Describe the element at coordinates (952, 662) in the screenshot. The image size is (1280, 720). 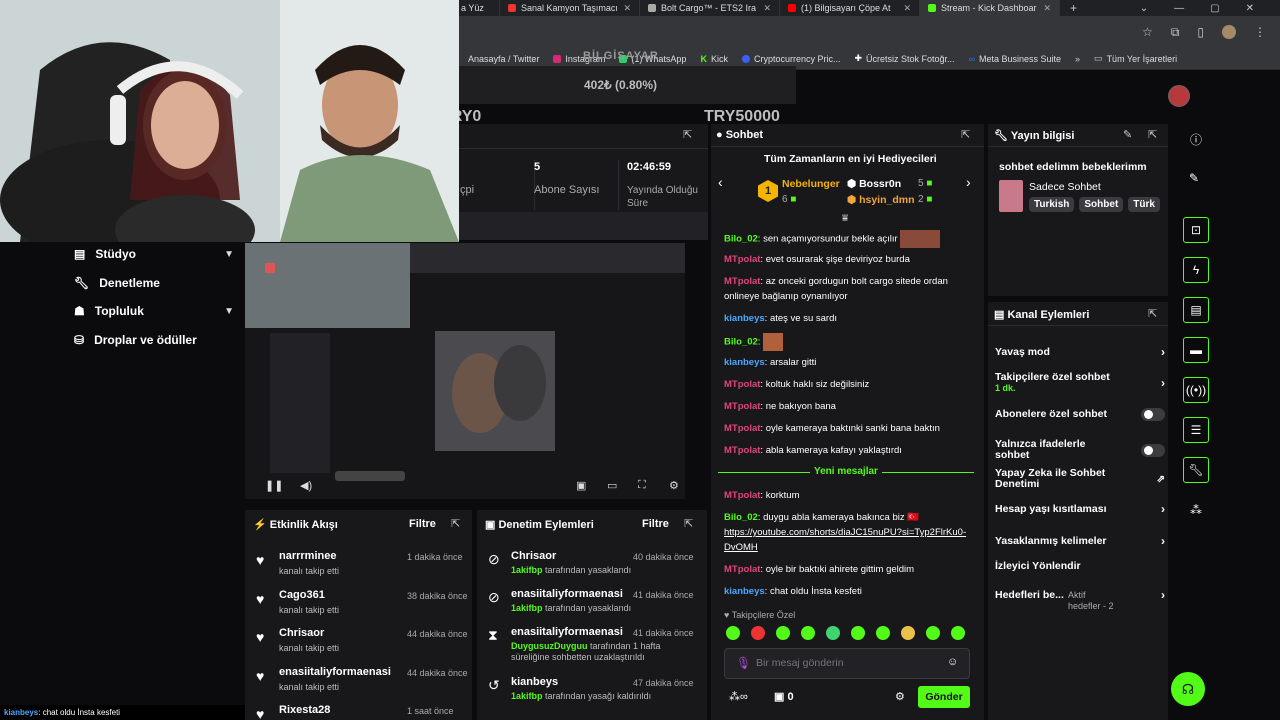
I see `emoji-picker-icon: ☺` at that location.